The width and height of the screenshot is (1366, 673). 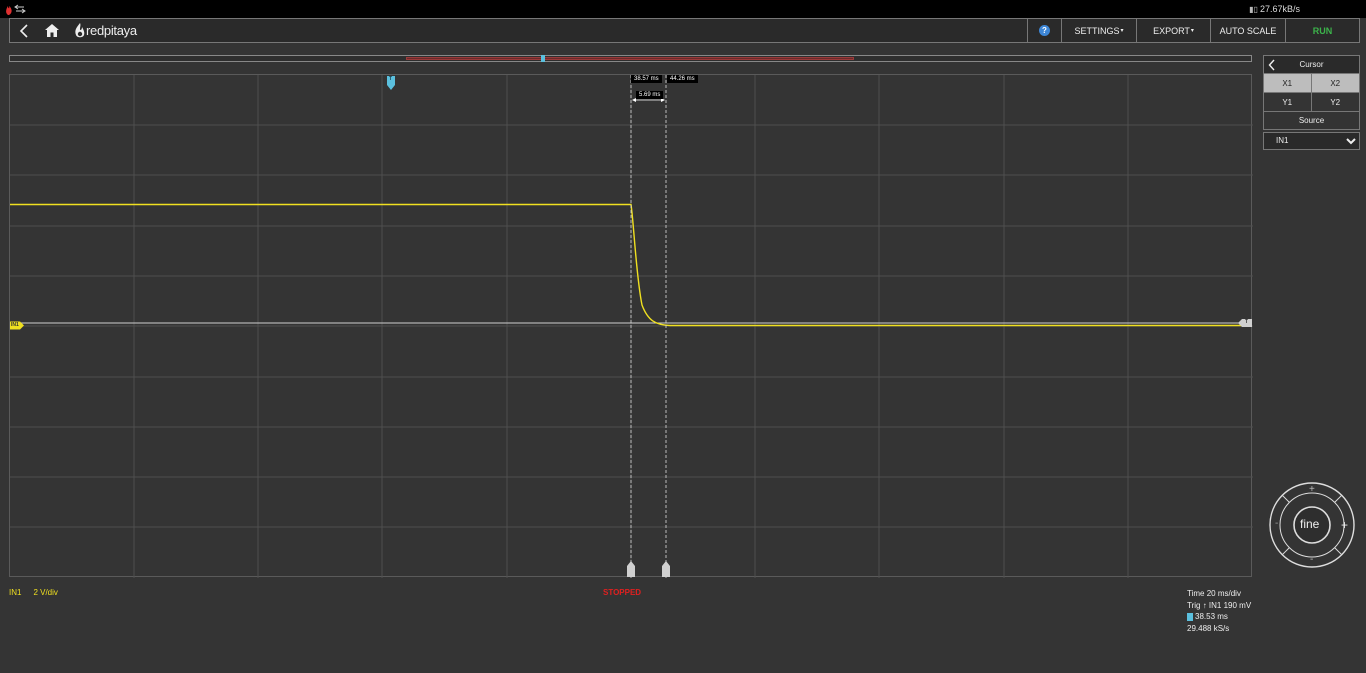 I want to click on sample-rate: 29.488 kS/s, so click(x=1208, y=628).